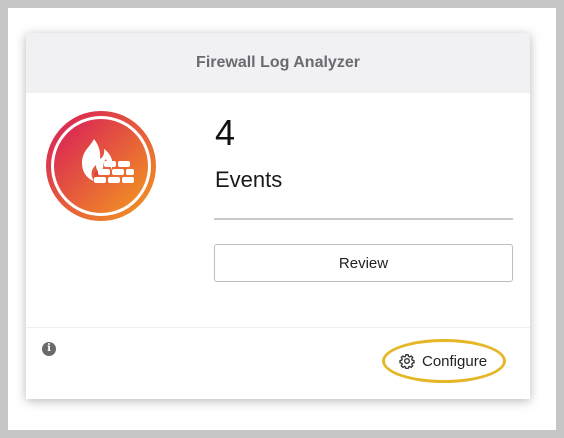  What do you see at coordinates (101, 166) in the screenshot?
I see `firewall-flame-icon` at bounding box center [101, 166].